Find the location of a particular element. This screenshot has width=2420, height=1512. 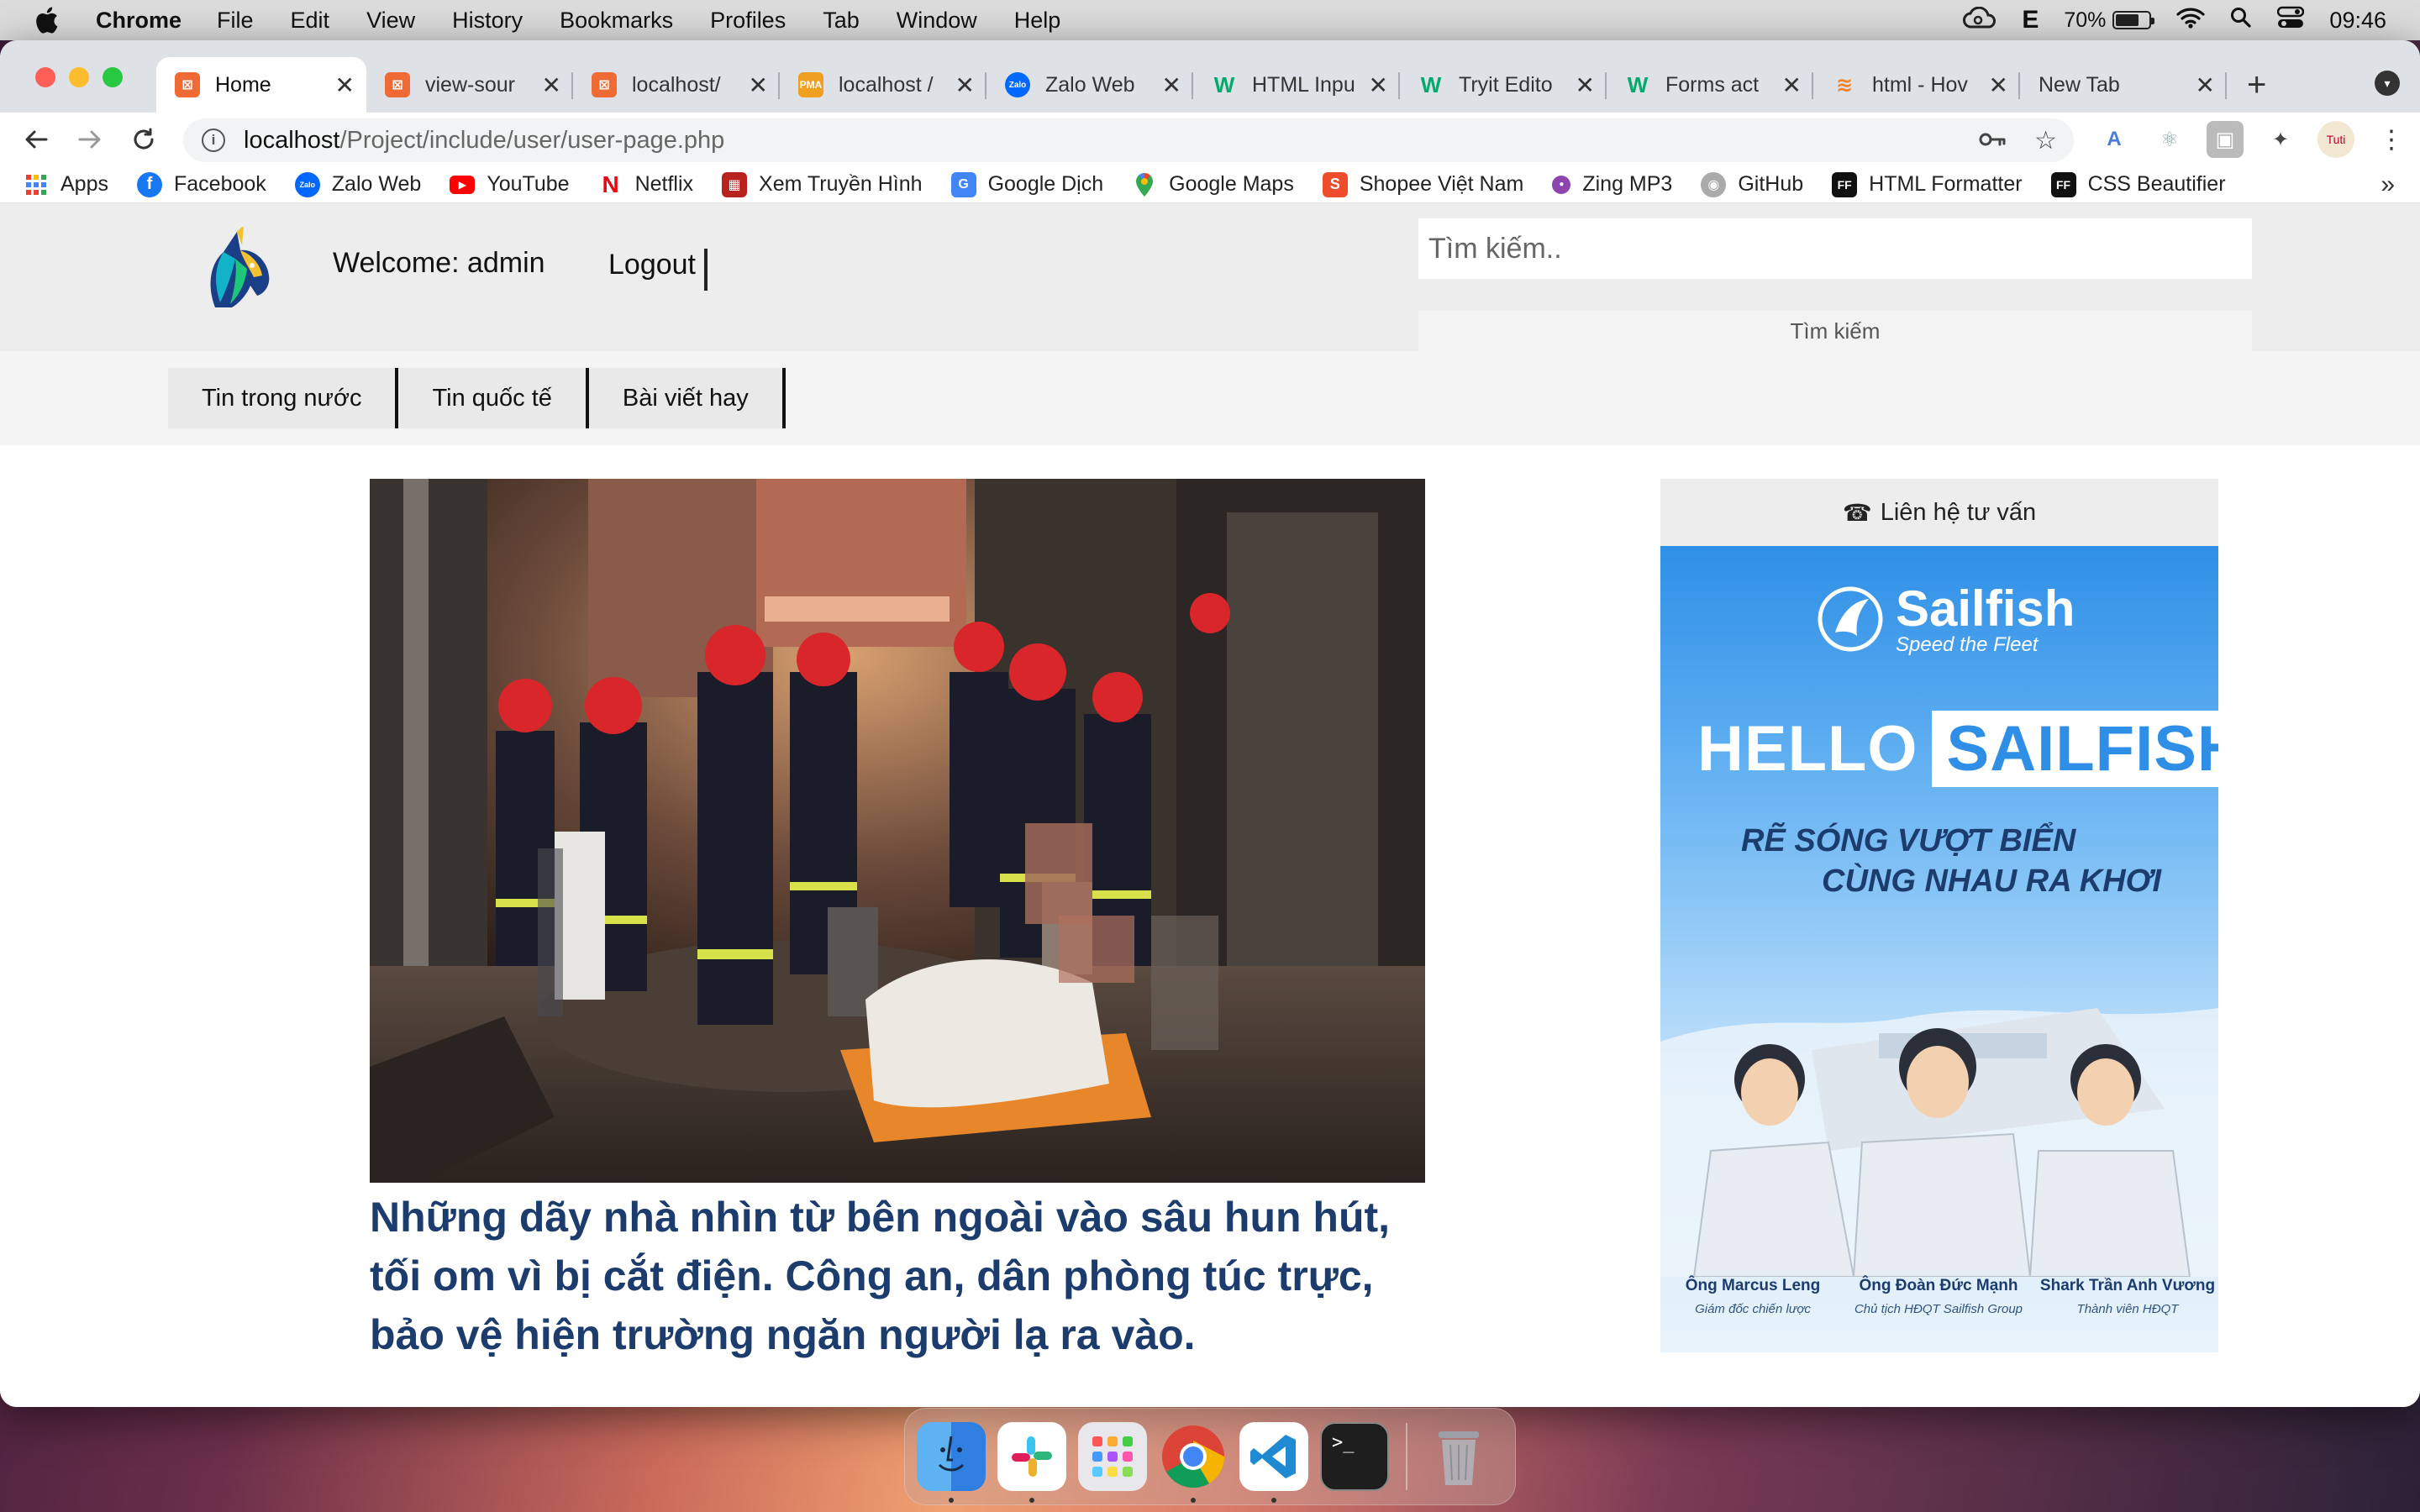

control-center-icon is located at coordinates (2291, 20).